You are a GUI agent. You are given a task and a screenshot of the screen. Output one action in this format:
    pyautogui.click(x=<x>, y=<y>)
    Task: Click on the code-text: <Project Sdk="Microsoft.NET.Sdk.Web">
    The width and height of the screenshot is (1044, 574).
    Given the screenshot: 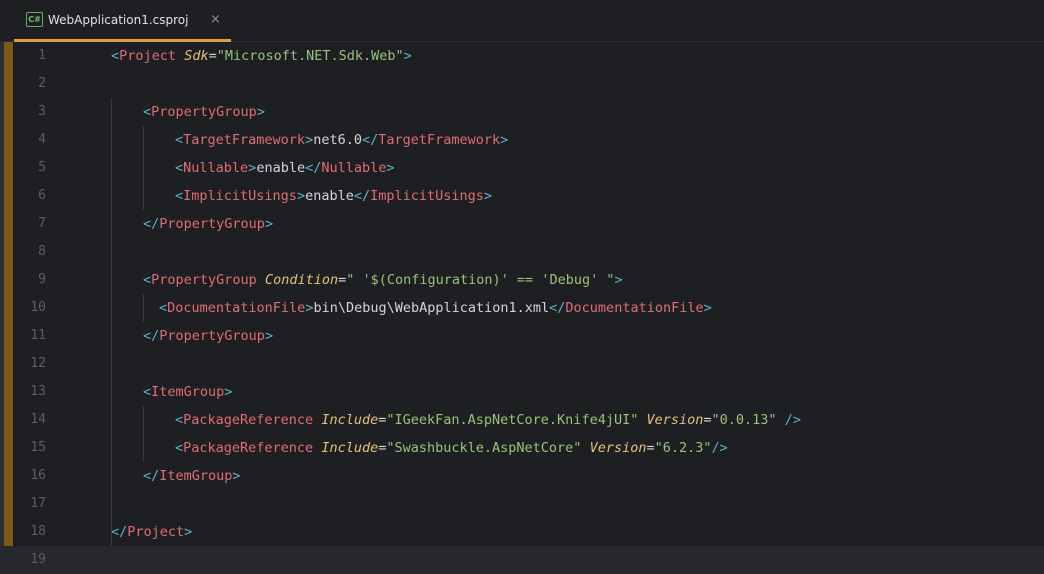 What is the action you would take?
    pyautogui.click(x=261, y=56)
    